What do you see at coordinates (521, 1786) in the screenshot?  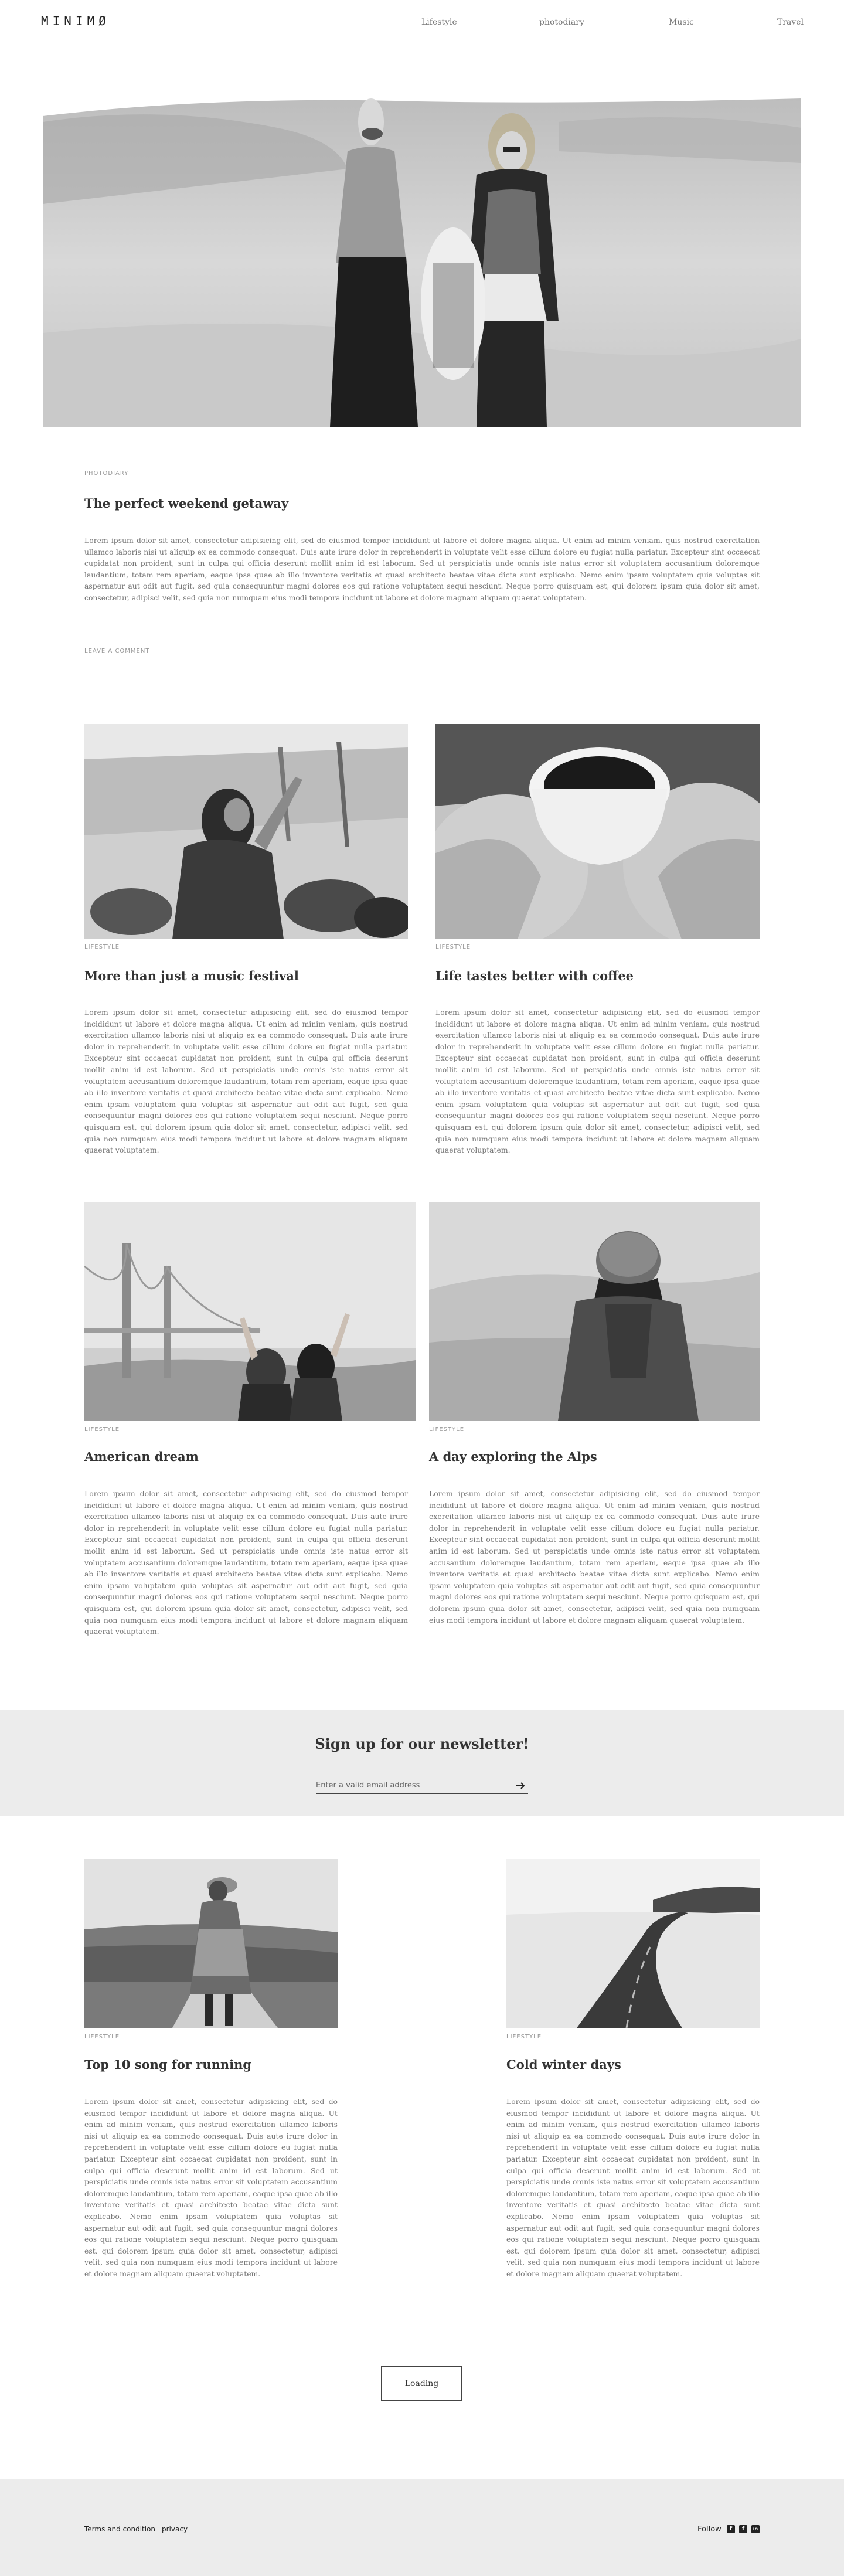 I see `arrow-right-icon` at bounding box center [521, 1786].